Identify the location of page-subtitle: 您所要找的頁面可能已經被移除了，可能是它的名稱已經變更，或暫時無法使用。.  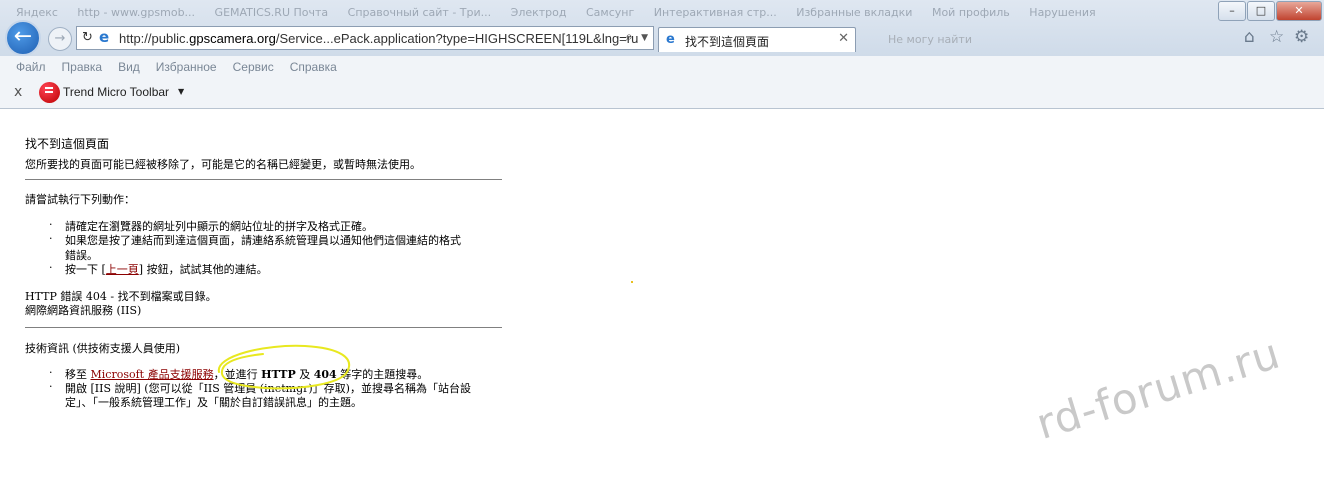
(223, 164).